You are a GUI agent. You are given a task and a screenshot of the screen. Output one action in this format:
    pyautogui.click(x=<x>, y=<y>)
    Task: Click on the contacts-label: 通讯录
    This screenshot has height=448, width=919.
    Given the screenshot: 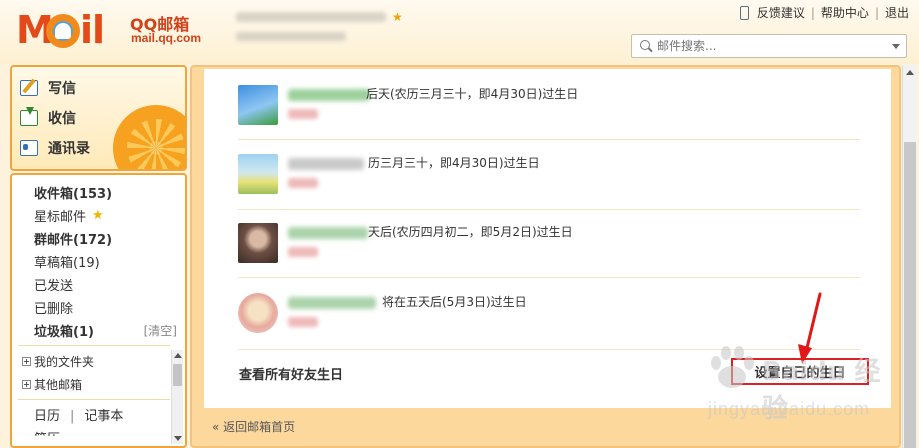 What is the action you would take?
    pyautogui.click(x=69, y=149)
    